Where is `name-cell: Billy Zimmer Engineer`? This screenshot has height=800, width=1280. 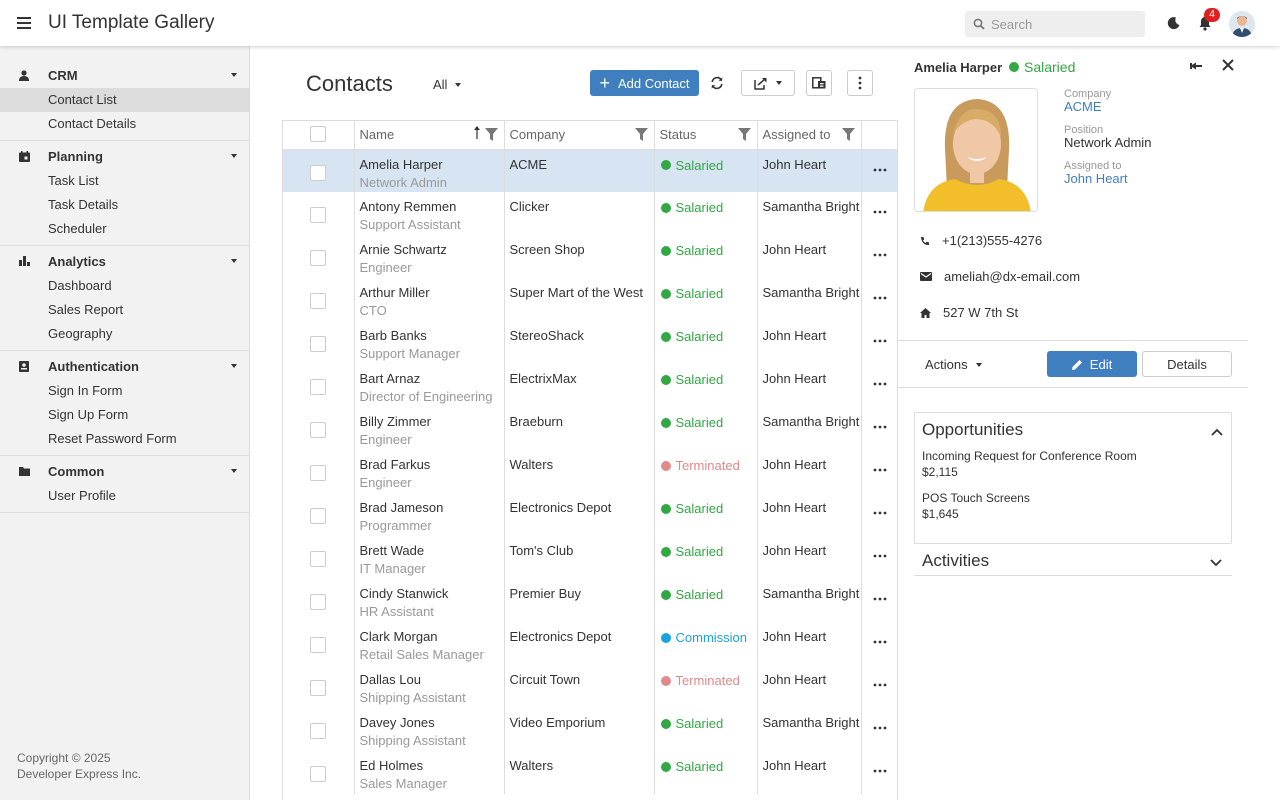 name-cell: Billy Zimmer Engineer is located at coordinates (429, 428).